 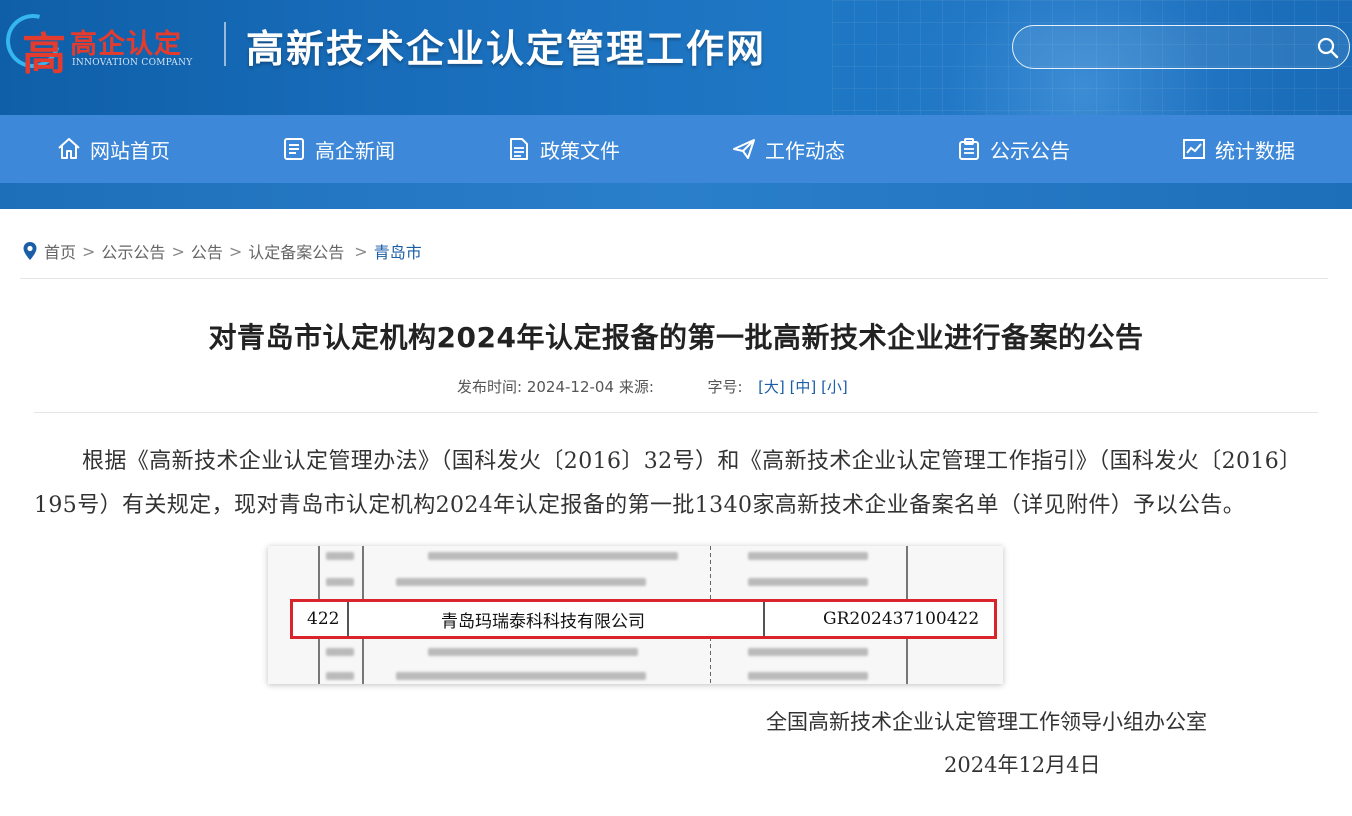 What do you see at coordinates (1194, 149) in the screenshot?
I see `chart-icon` at bounding box center [1194, 149].